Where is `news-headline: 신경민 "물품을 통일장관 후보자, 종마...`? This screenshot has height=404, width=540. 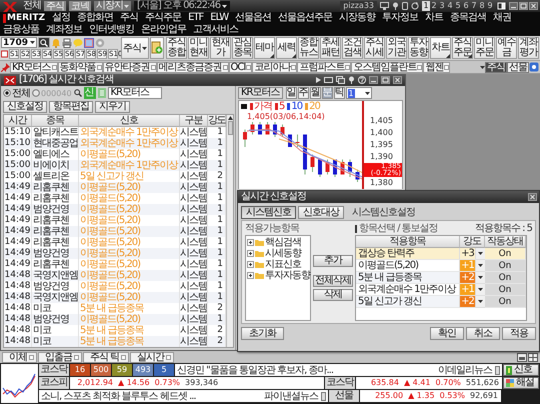
news-headline: 신경민 "물품을 통일장관 후보자, 종마... is located at coordinates (255, 370).